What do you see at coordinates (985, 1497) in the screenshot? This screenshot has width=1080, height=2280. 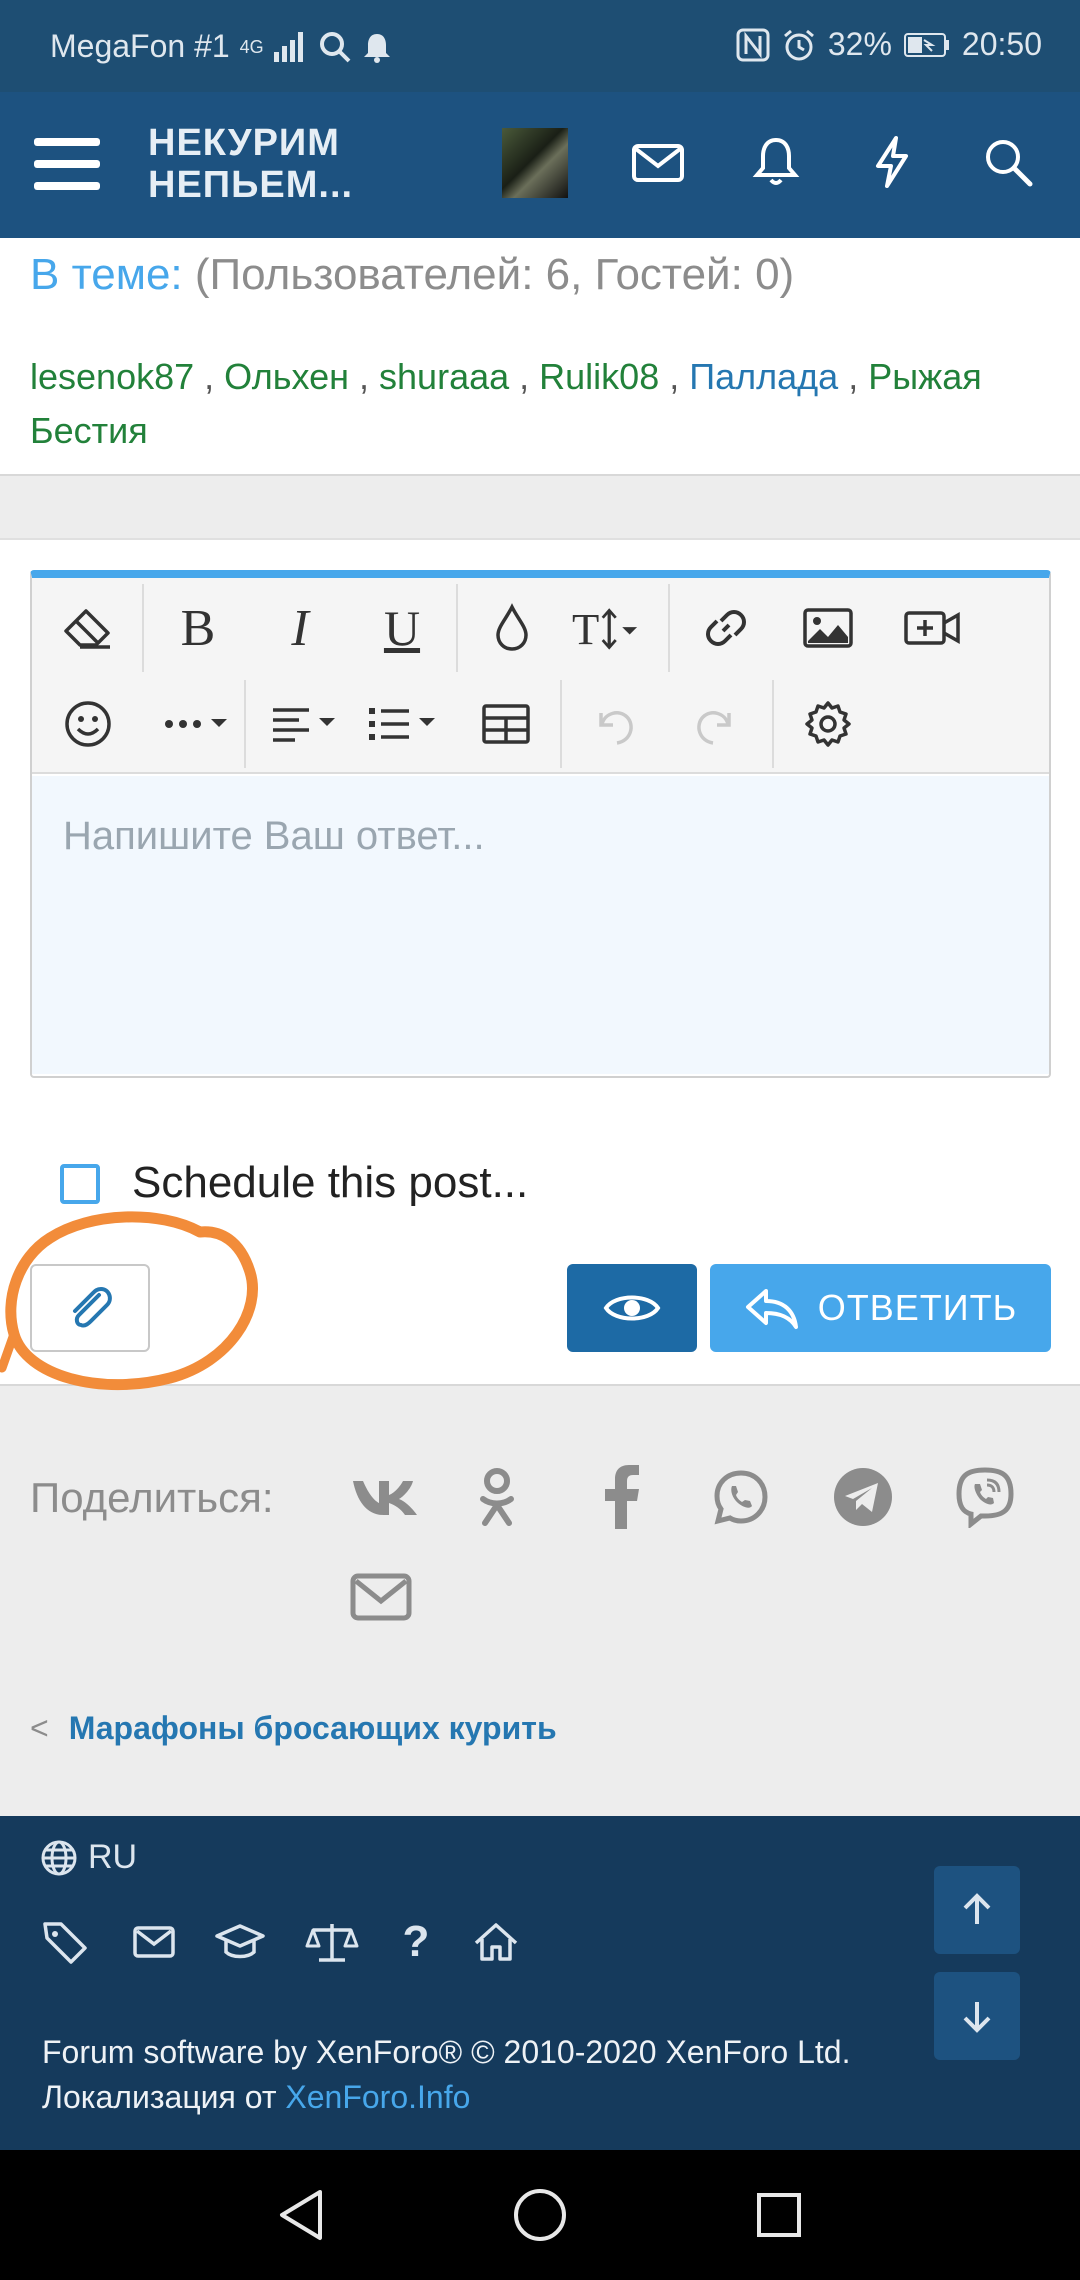 I see `viber-icon` at bounding box center [985, 1497].